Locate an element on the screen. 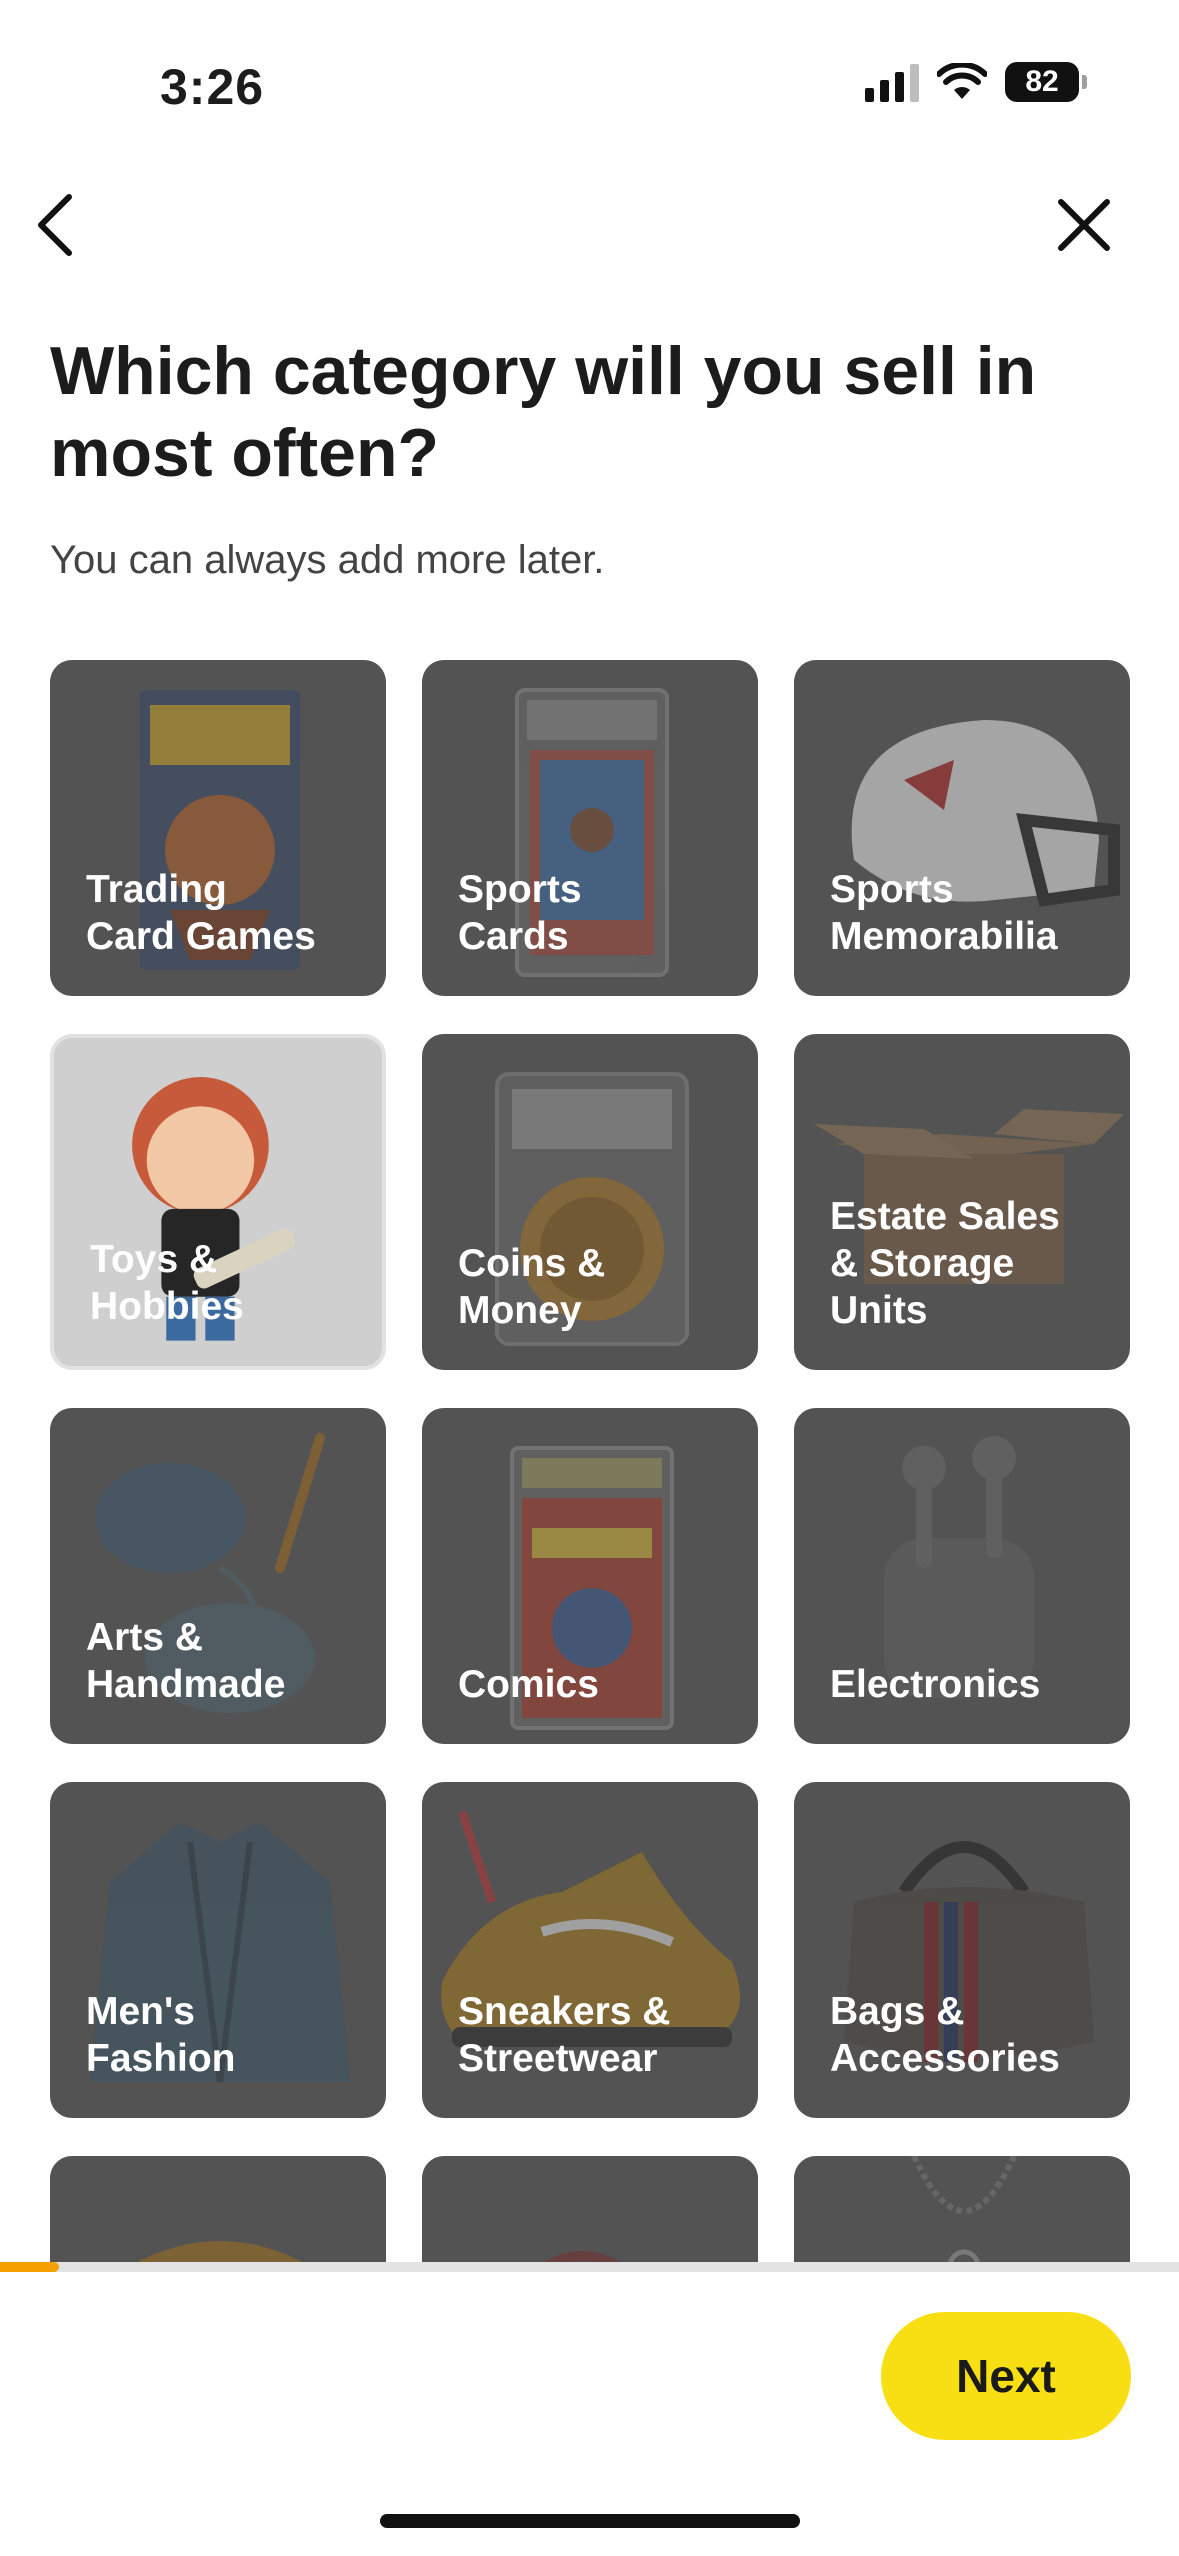 Image resolution: width=1179 pixels, height=2556 pixels. battery-level: 82 is located at coordinates (1042, 81).